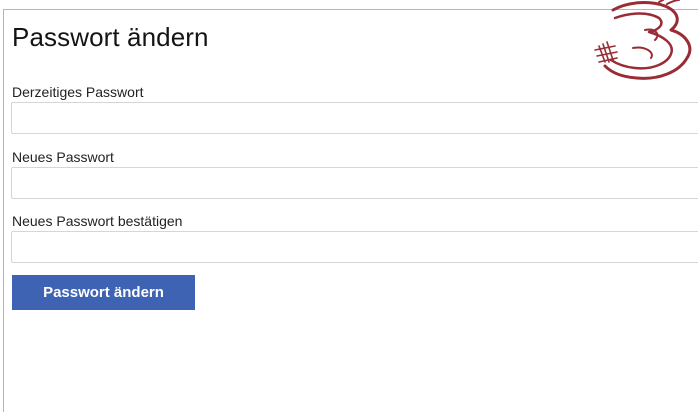 The image size is (698, 412). I want to click on page-title: Passwort ändern, so click(110, 37).